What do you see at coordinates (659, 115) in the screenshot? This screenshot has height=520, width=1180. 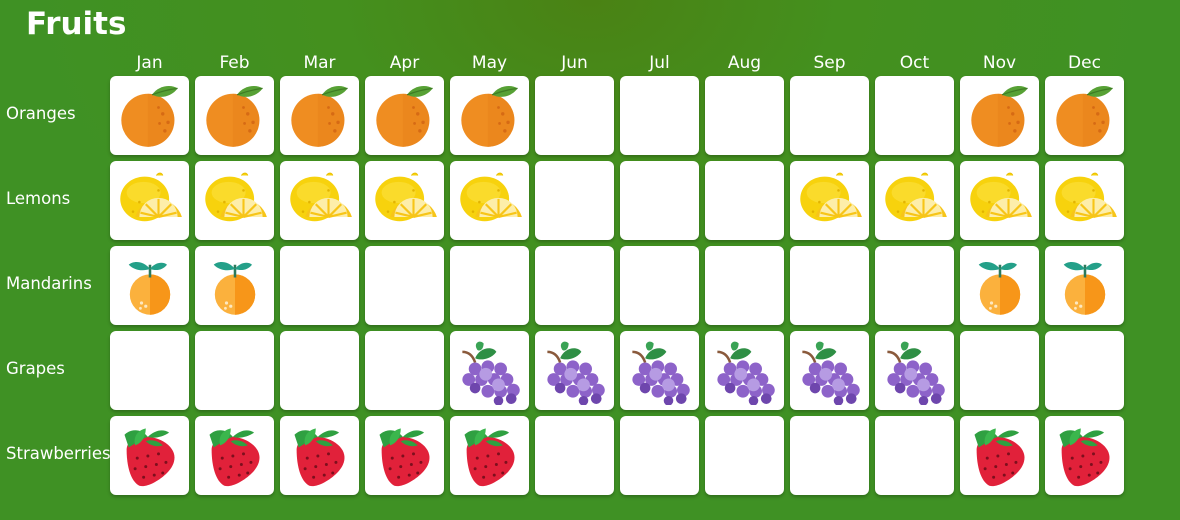 I see `cell-oranges-jul` at bounding box center [659, 115].